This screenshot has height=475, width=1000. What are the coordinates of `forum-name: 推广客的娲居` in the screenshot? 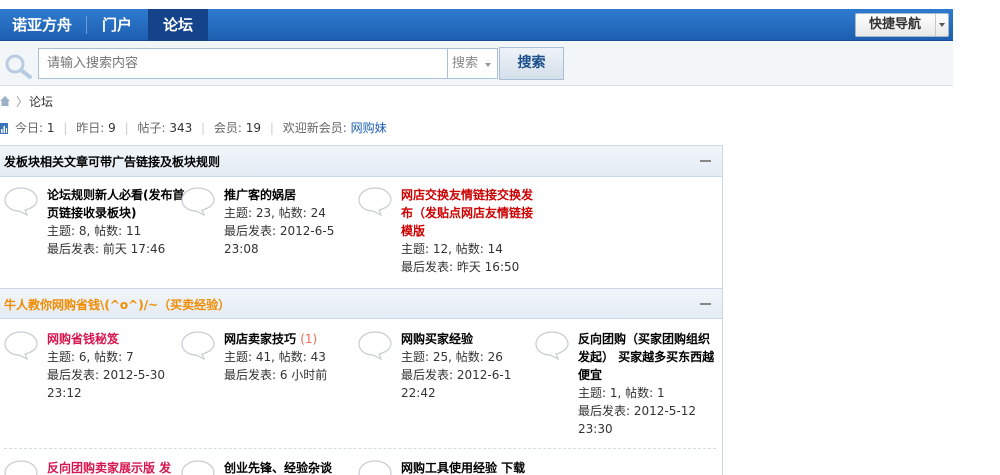 It's located at (293, 195).